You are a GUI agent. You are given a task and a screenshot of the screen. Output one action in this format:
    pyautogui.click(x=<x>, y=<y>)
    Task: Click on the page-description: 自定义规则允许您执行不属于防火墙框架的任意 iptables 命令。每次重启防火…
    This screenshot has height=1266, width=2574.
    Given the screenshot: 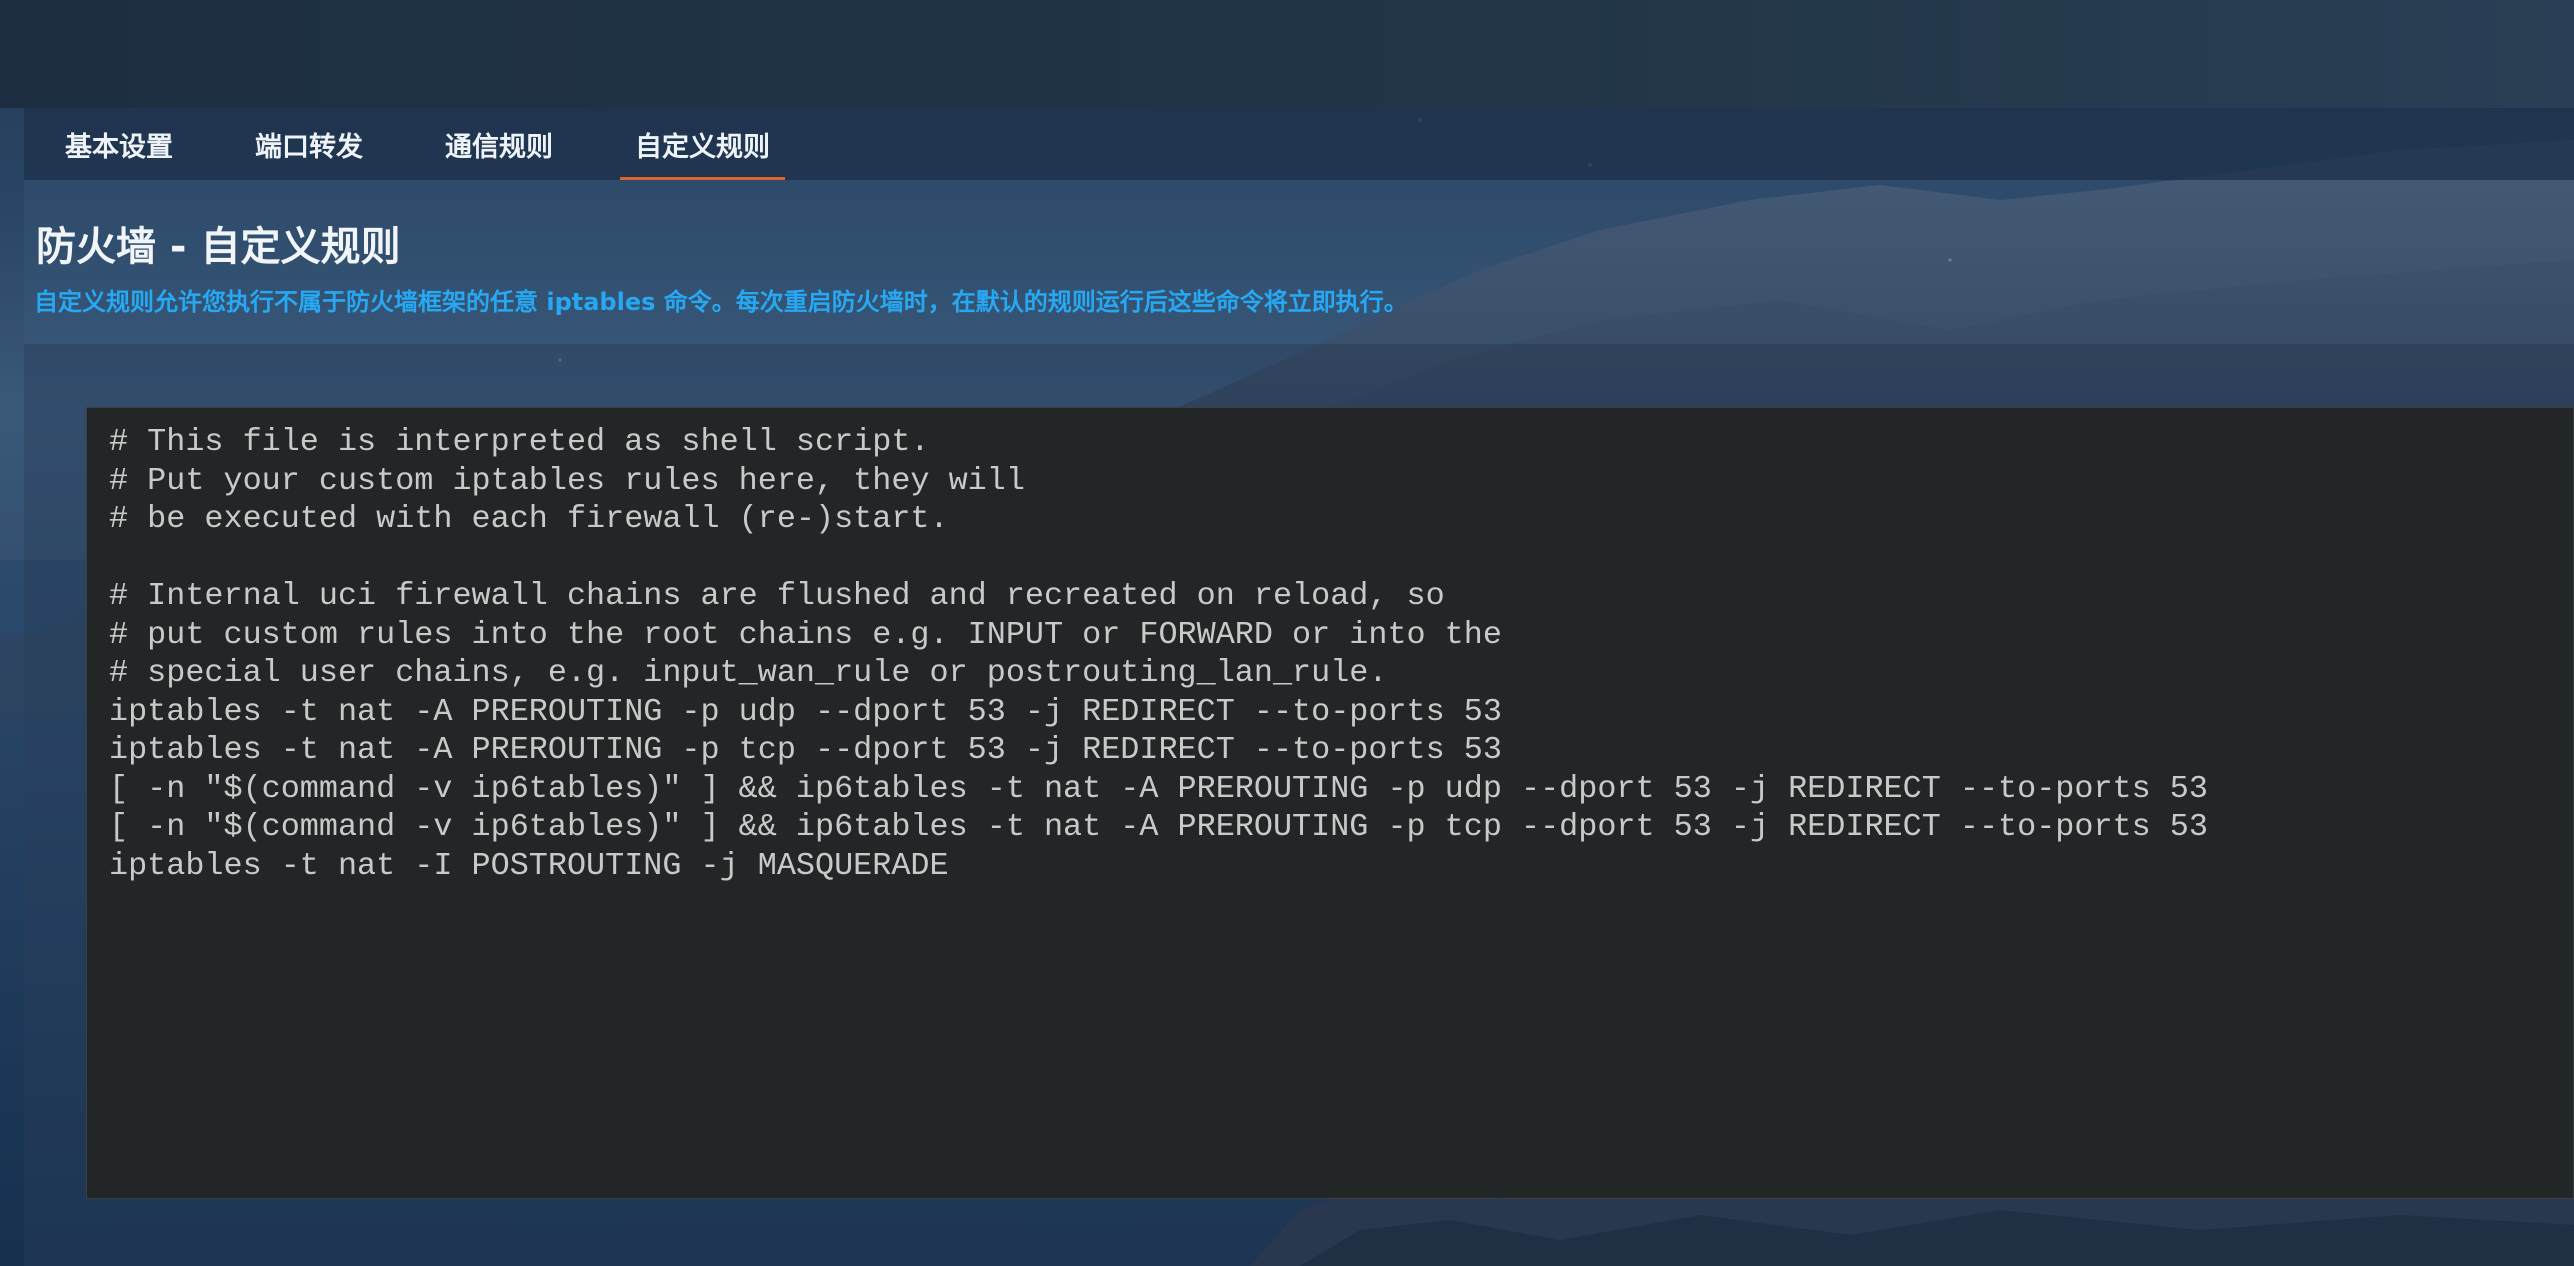 What is the action you would take?
    pyautogui.click(x=721, y=302)
    